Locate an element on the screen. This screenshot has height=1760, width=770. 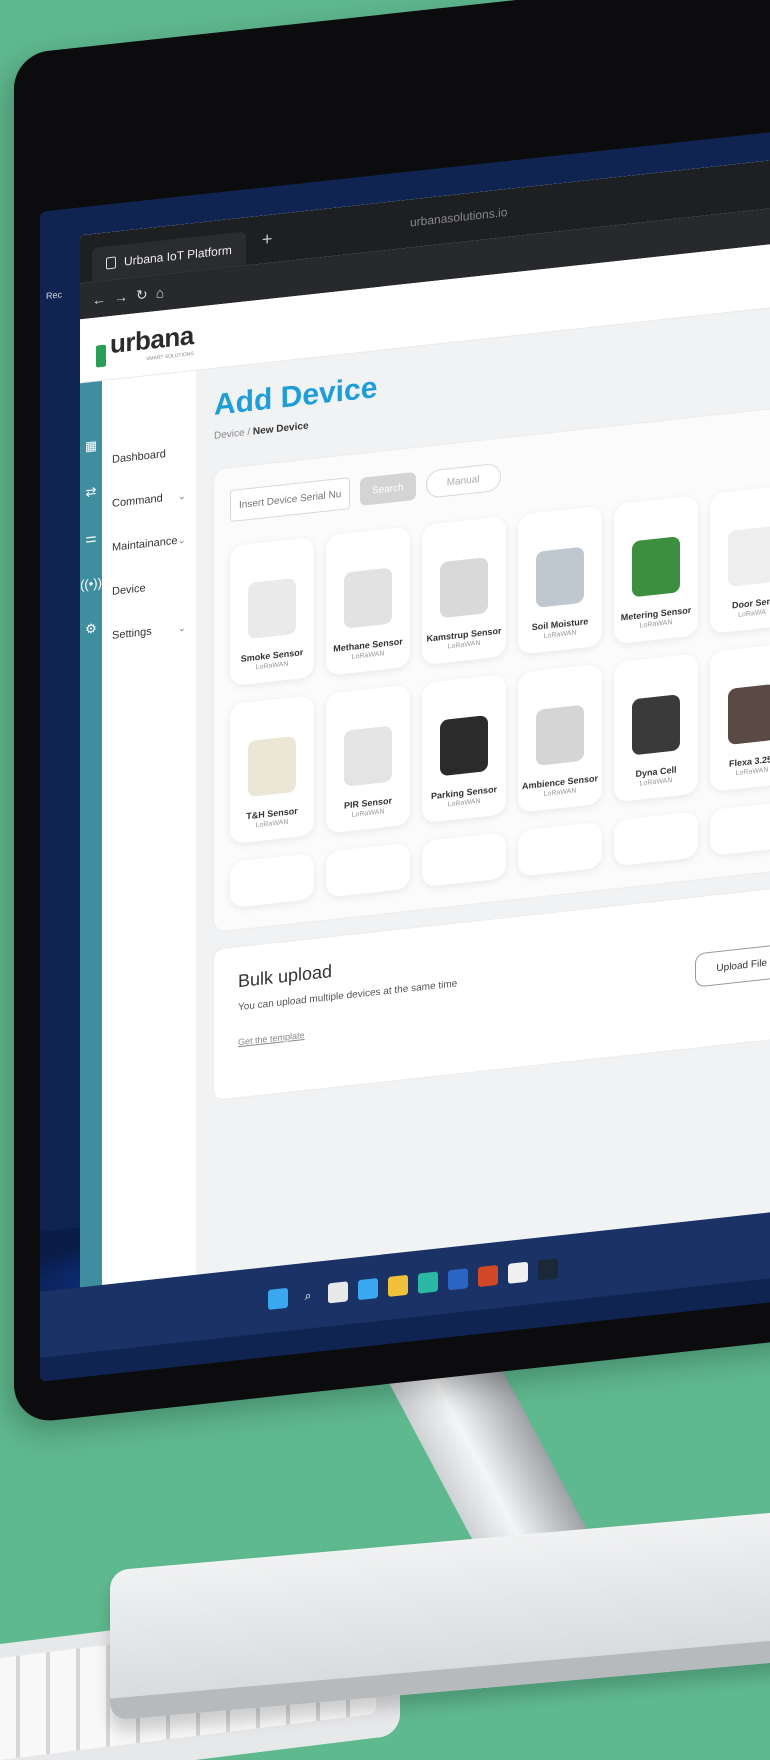
sidebar-item-label: Dashboard is located at coordinates (139, 457).